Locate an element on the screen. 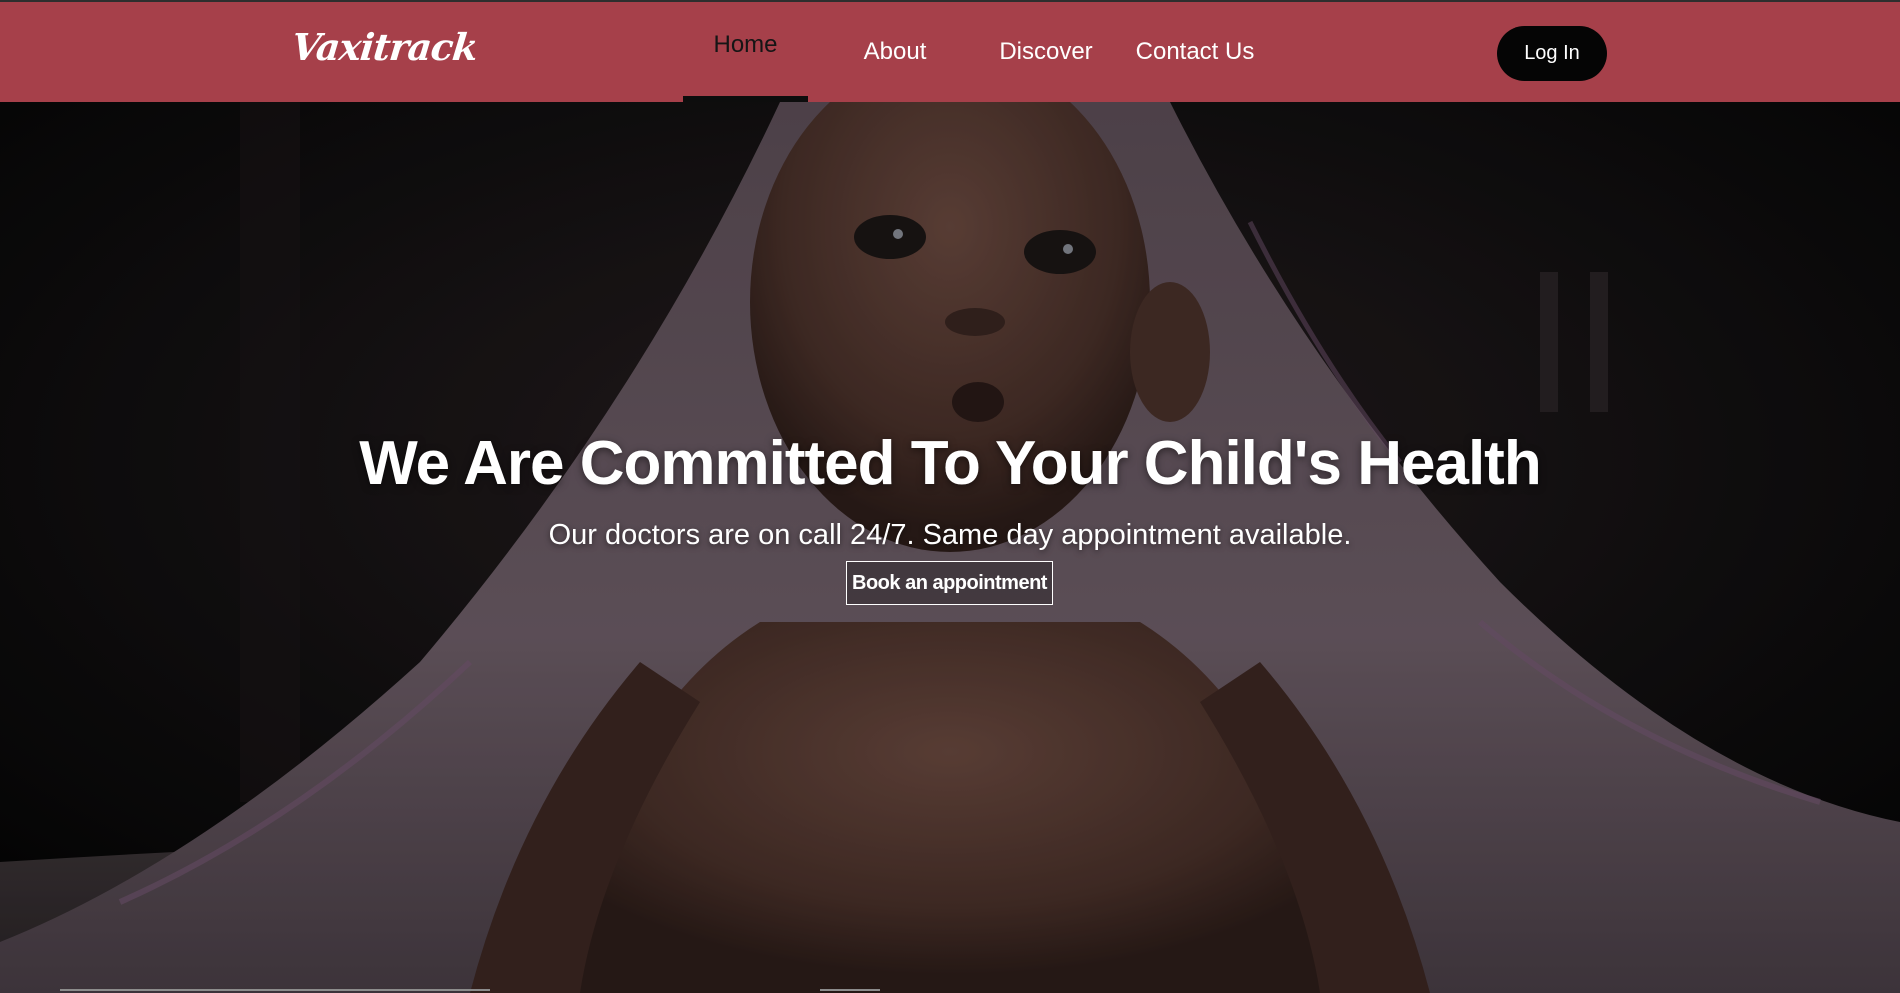  nav-item-home-label: Home is located at coordinates (745, 44).